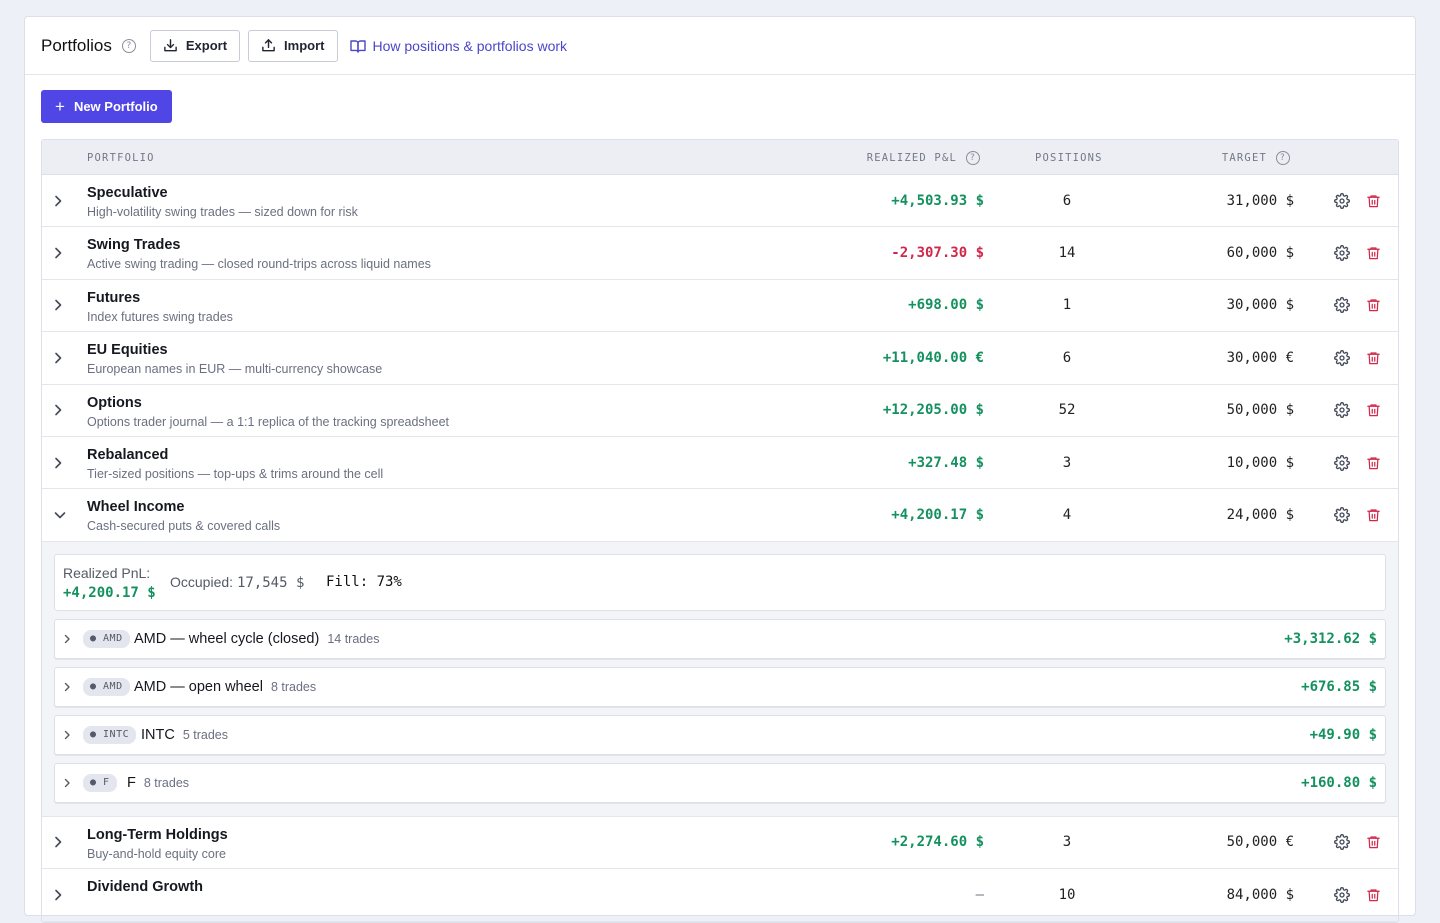 The image size is (1440, 923). I want to click on positions-count: 14, so click(1067, 253).